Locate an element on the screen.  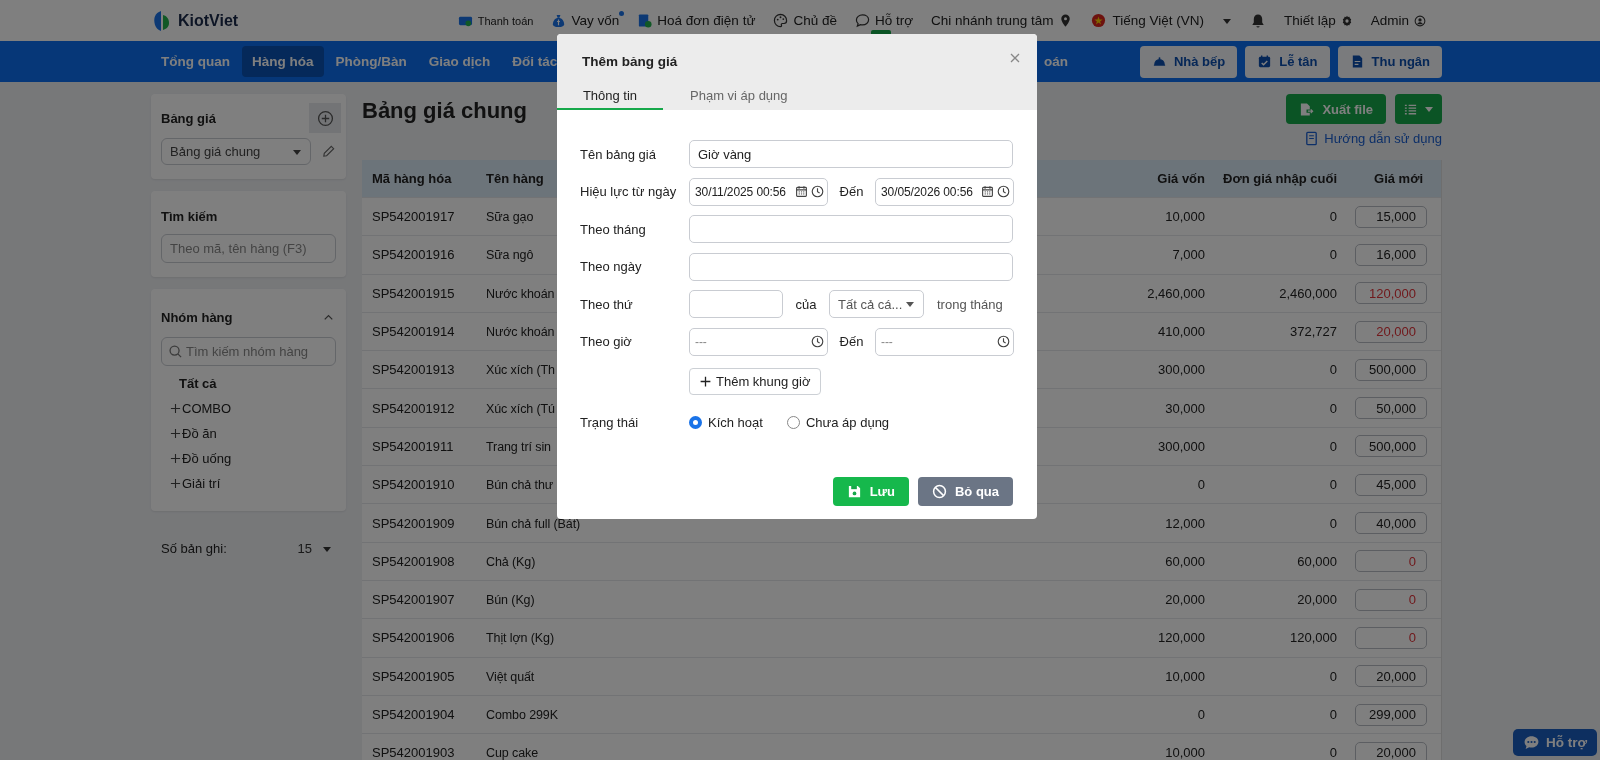
tree-item: Tất cả is located at coordinates (248, 381).